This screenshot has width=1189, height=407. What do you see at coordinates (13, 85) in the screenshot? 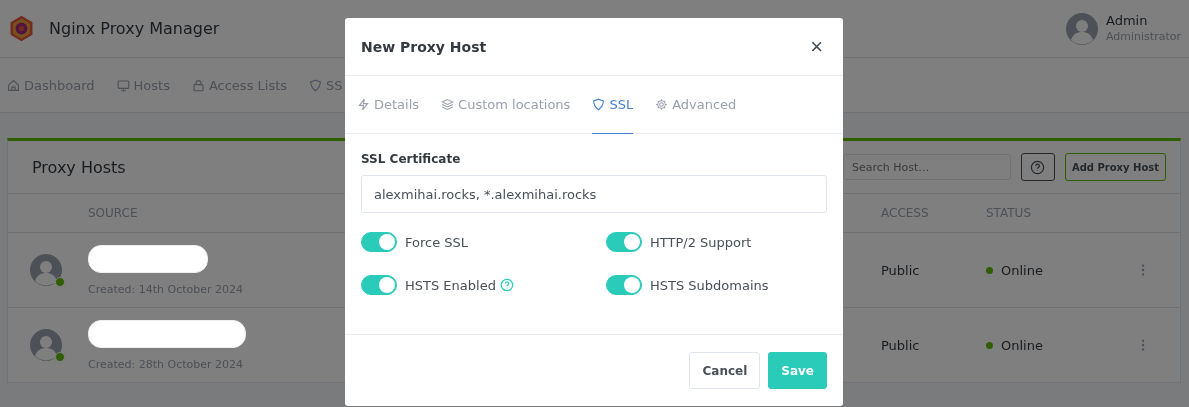
I see `home-icon` at bounding box center [13, 85].